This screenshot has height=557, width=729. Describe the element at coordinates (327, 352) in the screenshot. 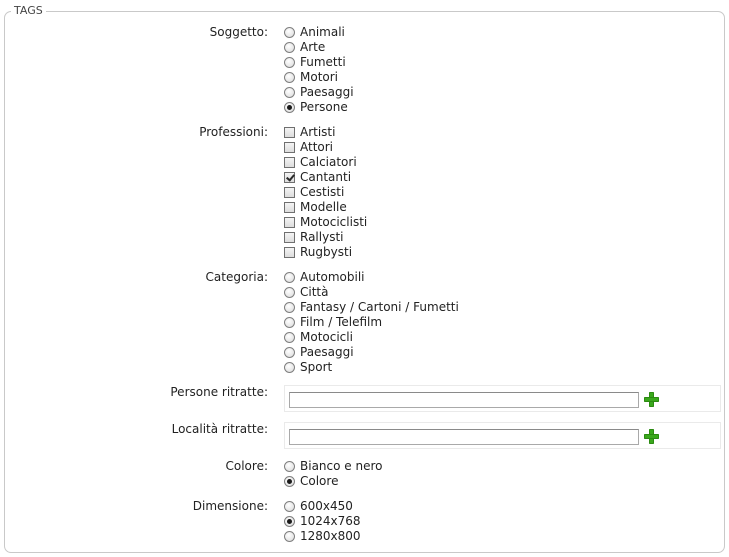

I see `categoria-option-label: Paesaggi` at that location.